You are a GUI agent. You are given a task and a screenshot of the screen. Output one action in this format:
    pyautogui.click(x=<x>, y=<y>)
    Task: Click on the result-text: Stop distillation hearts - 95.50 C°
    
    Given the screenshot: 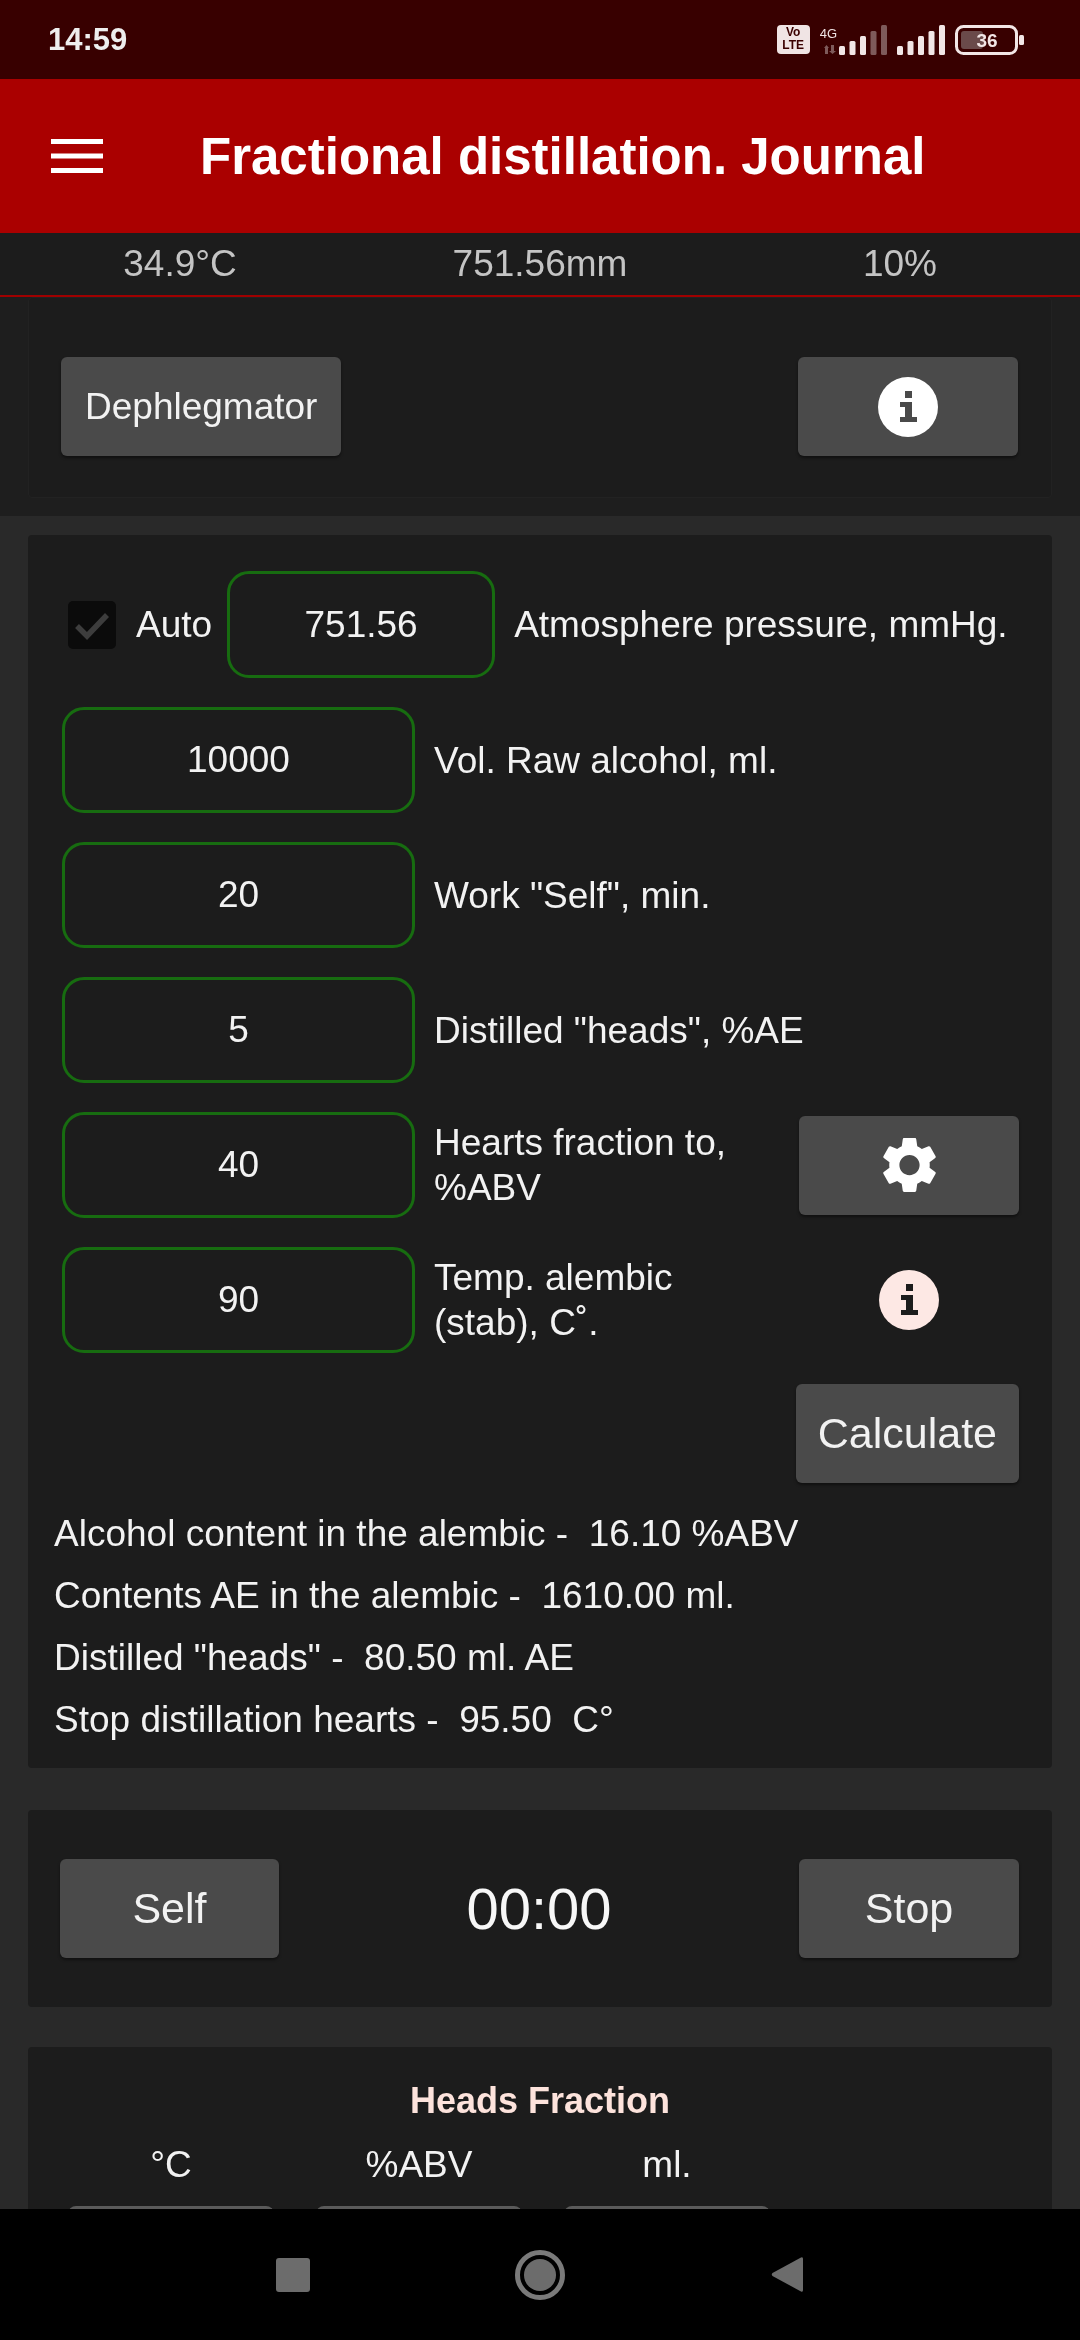 What is the action you would take?
    pyautogui.click(x=334, y=1720)
    